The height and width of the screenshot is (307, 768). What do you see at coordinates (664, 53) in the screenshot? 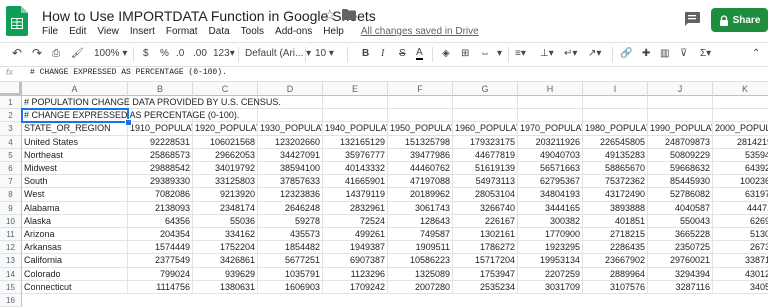
I see `insert-chart-icon: ▥` at bounding box center [664, 53].